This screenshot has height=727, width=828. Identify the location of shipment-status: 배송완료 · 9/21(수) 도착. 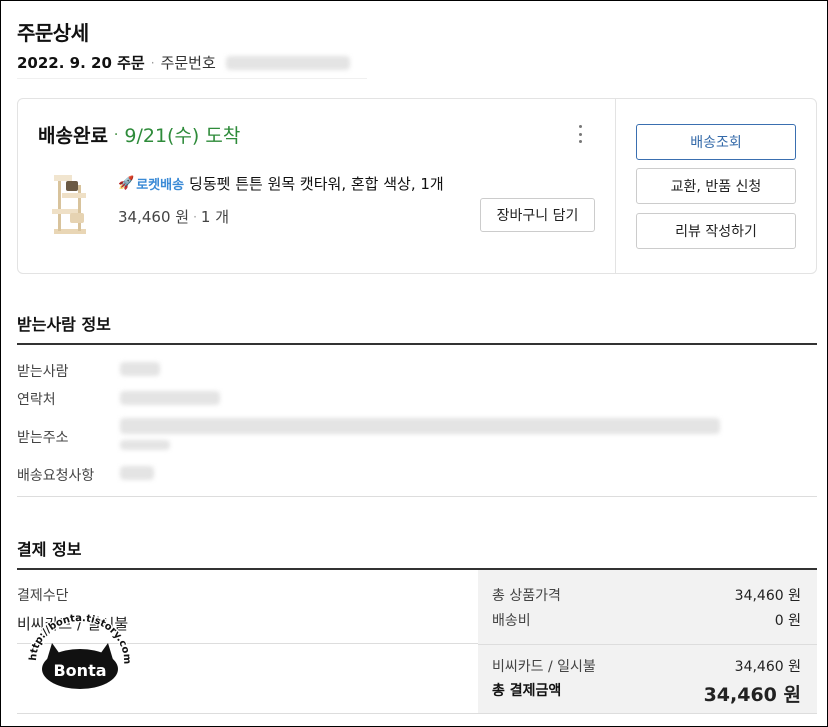
(139, 134).